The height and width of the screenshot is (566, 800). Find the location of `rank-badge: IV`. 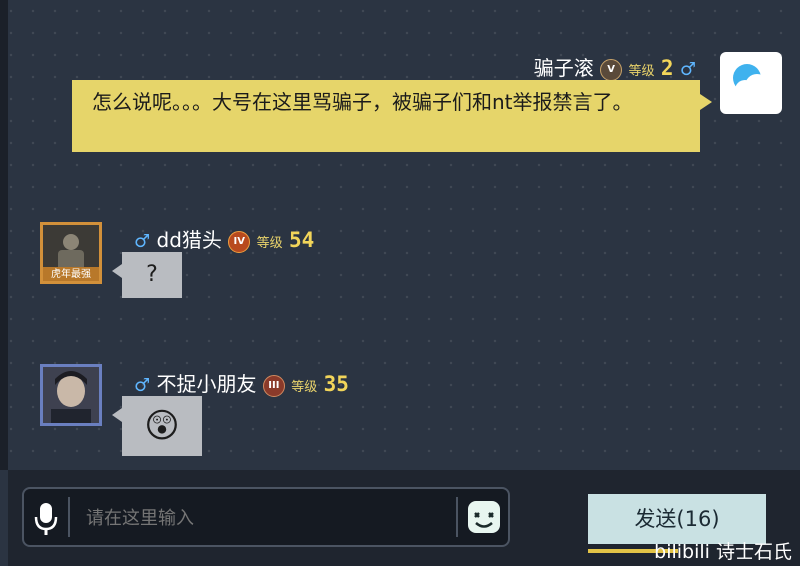

rank-badge: IV is located at coordinates (239, 241).